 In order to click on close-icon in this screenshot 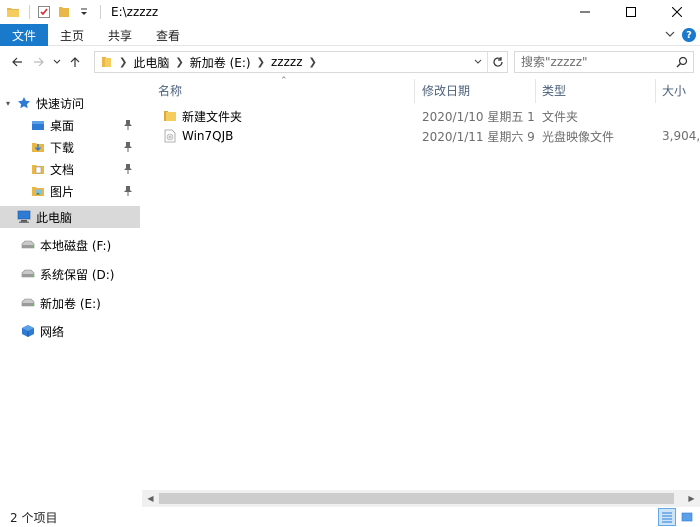, I will do `click(677, 12)`.